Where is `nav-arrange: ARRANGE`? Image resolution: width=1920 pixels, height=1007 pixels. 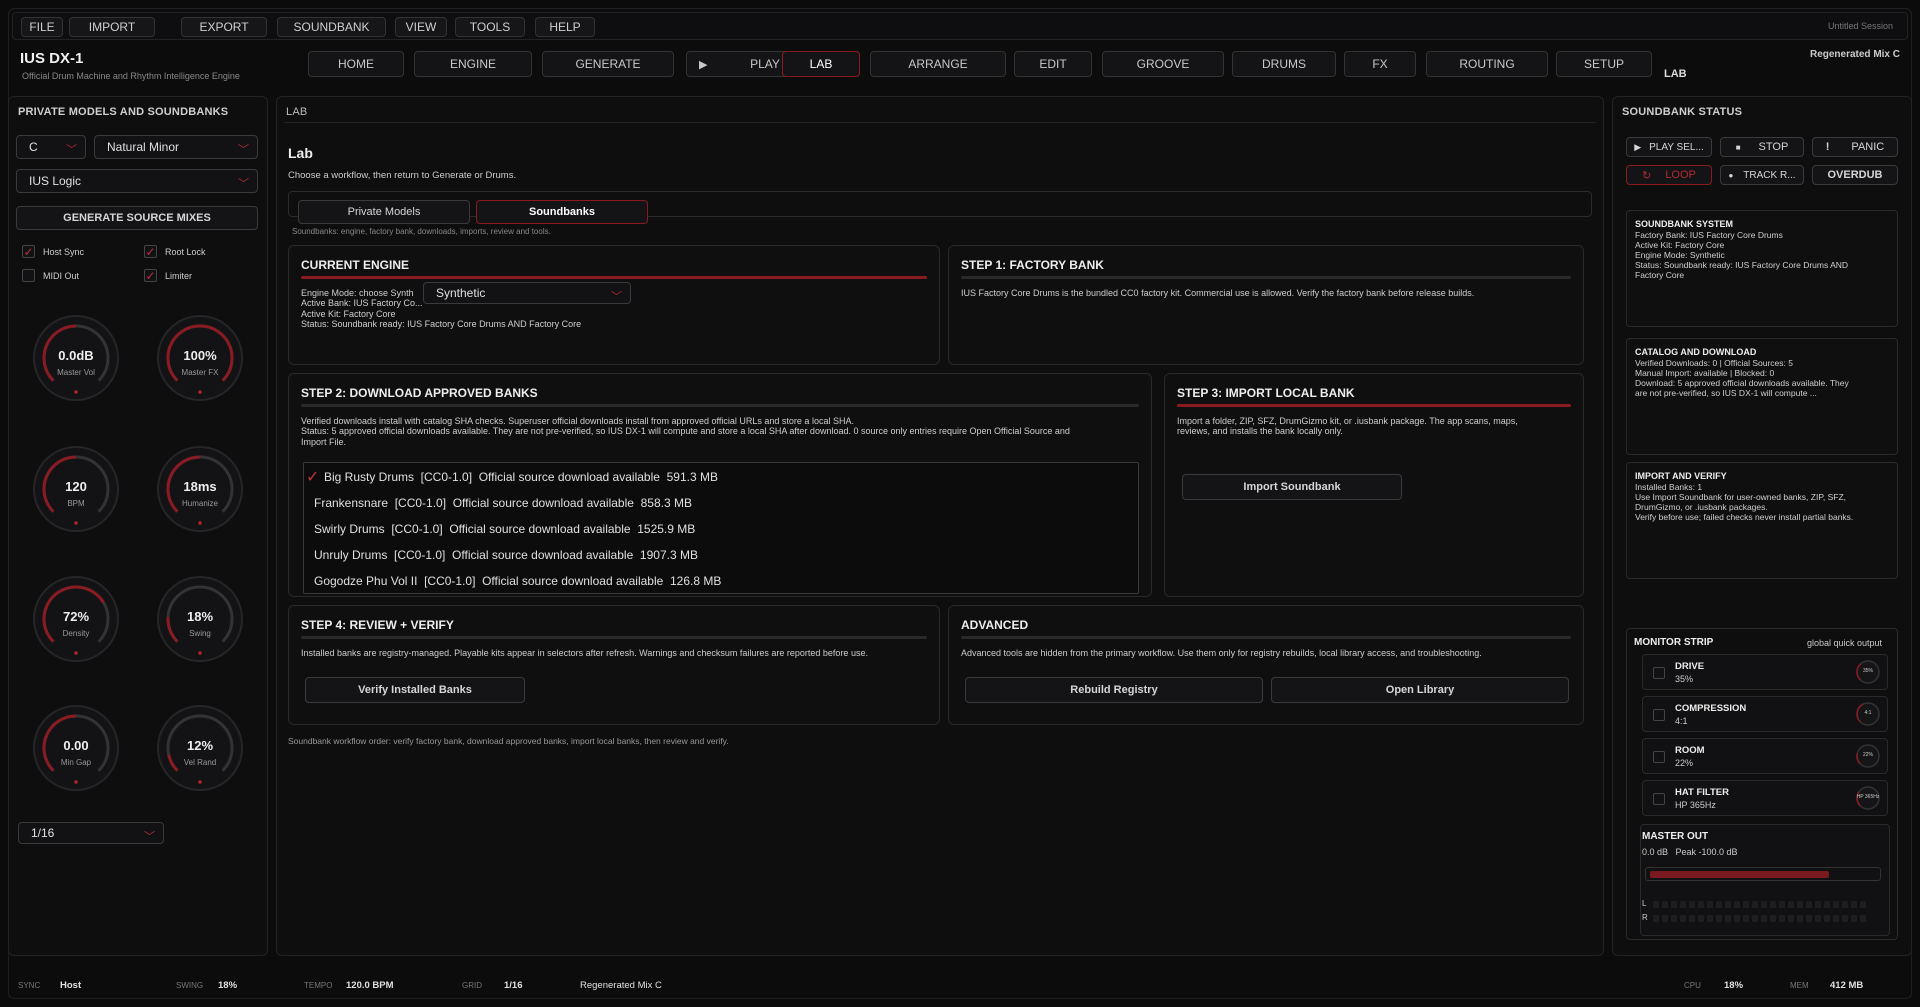
nav-arrange: ARRANGE is located at coordinates (938, 64).